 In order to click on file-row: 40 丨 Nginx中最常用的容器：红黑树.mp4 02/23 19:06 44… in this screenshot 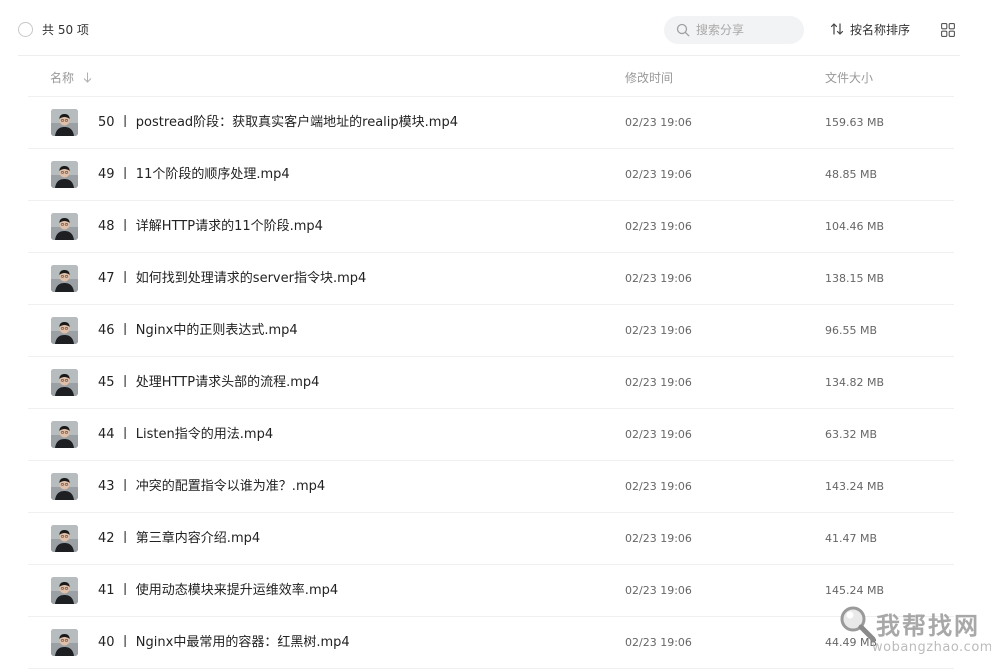, I will do `click(491, 643)`.